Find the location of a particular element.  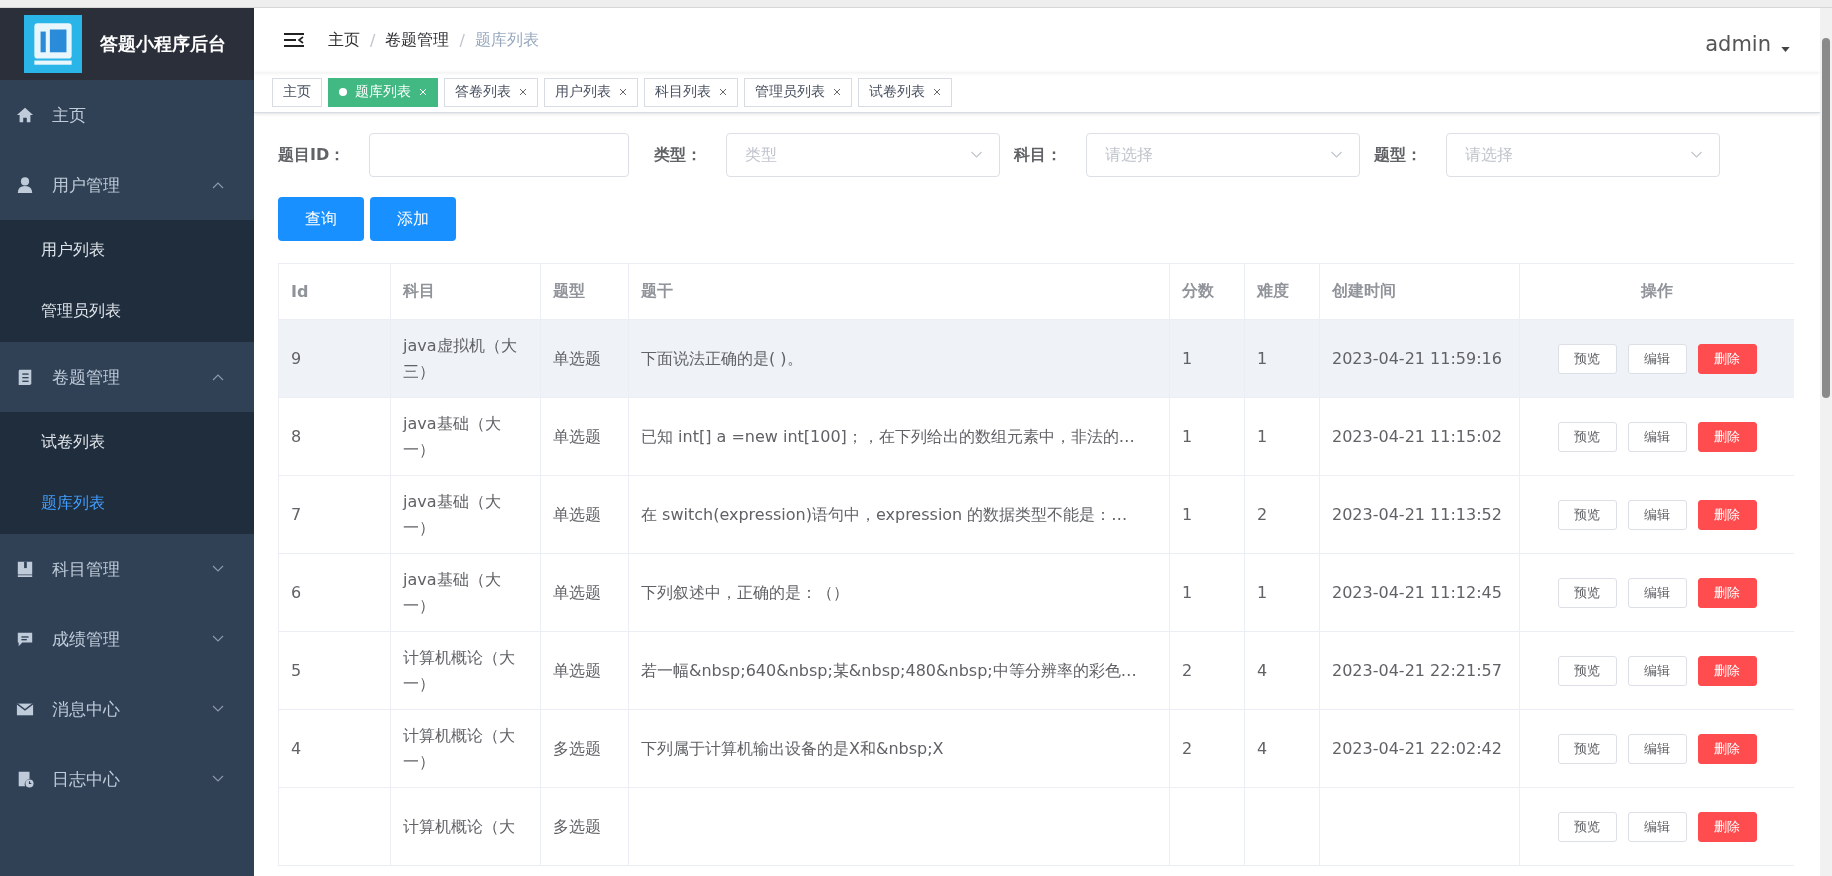

filter-label: 类型： is located at coordinates (678, 155).